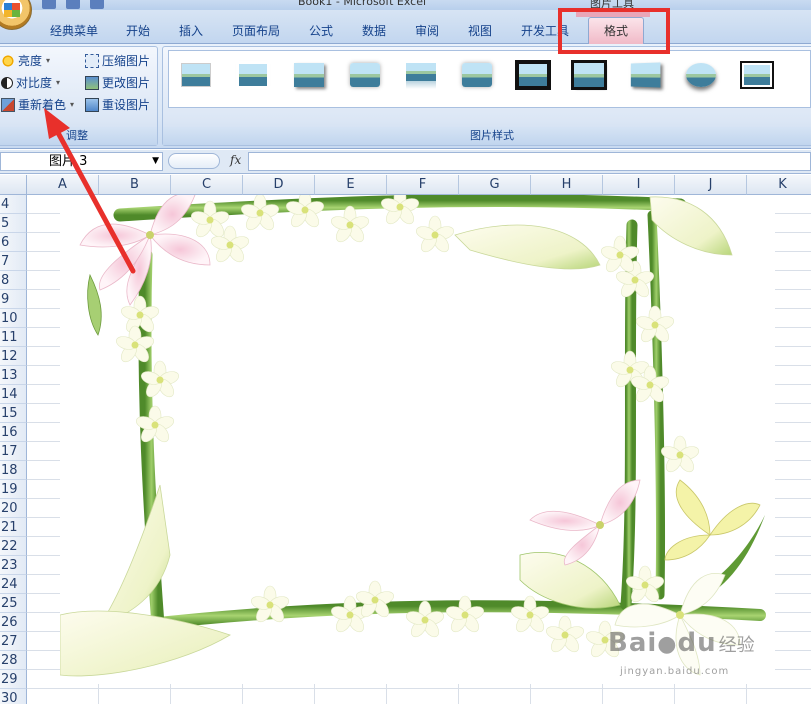 The image size is (811, 704). Describe the element at coordinates (126, 83) in the screenshot. I see `change-picture-label: 更改图片` at that location.